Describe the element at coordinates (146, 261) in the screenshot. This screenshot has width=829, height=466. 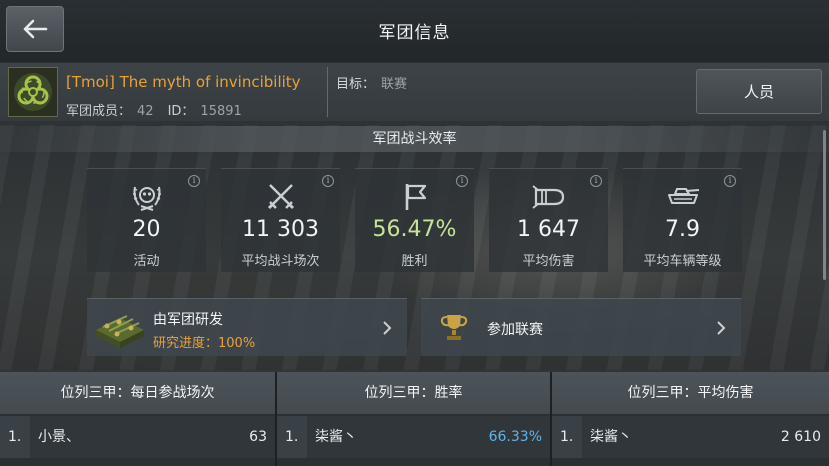
I see `stat-label: 活动` at that location.